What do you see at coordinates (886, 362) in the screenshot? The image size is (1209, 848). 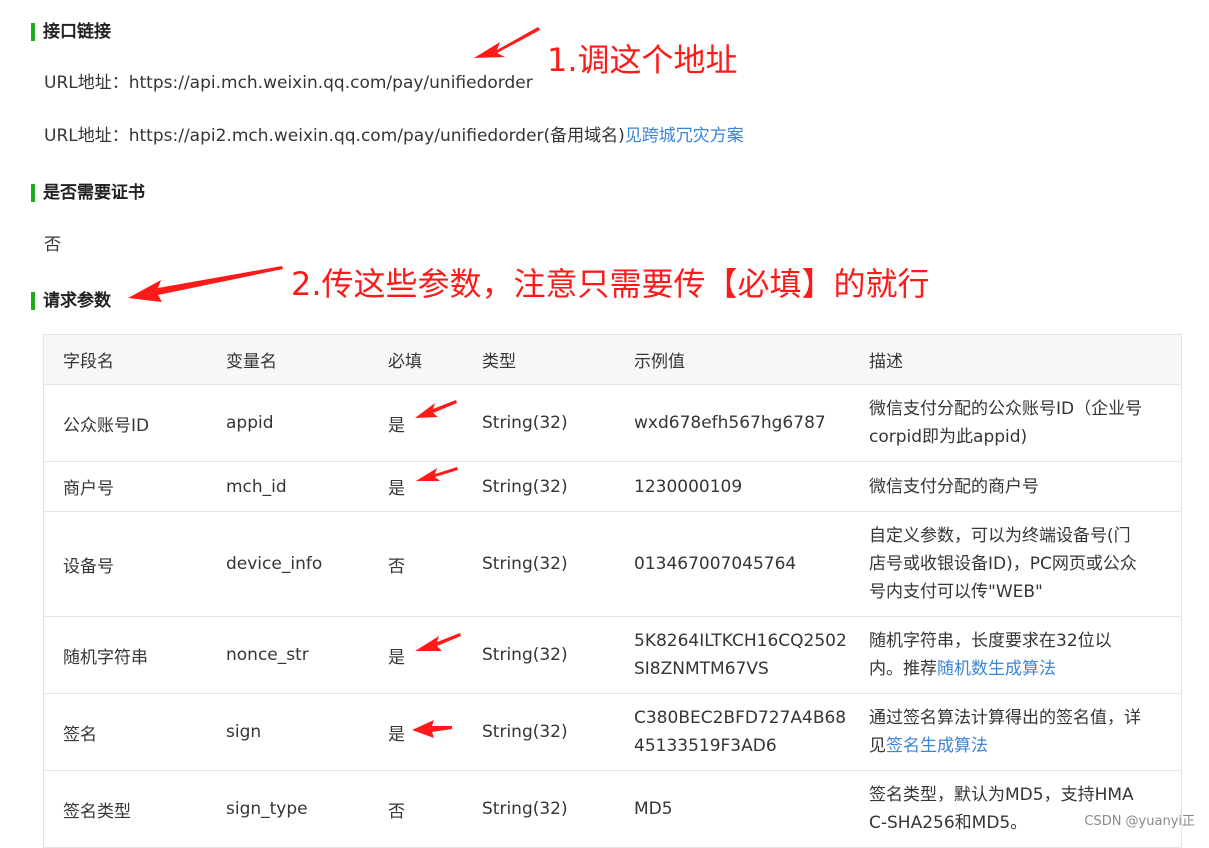 I see `header-description: 描述` at bounding box center [886, 362].